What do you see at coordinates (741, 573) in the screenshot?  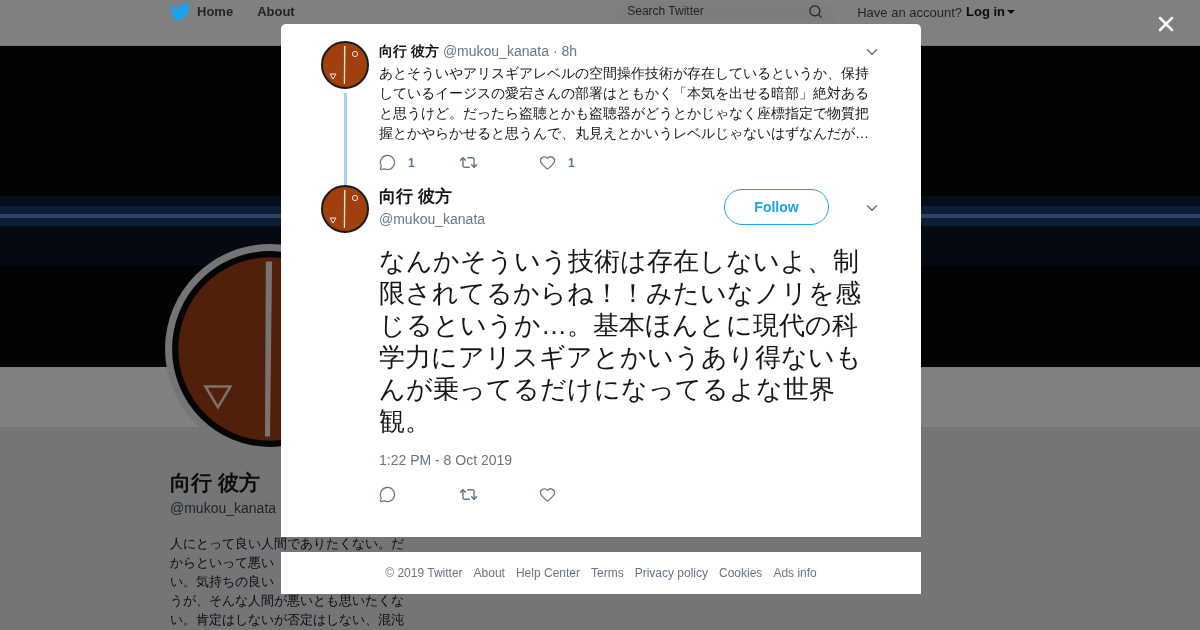 I see `footer-link: Cookies` at bounding box center [741, 573].